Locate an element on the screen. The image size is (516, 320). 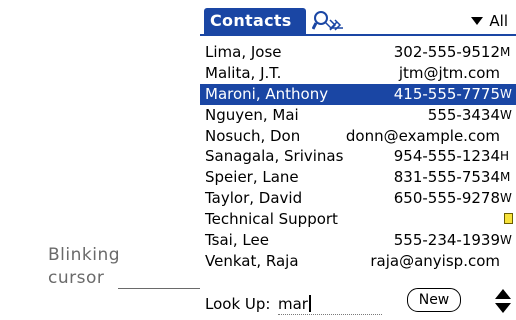
bottom-bar: Look Up: mar New is located at coordinates (358, 302).